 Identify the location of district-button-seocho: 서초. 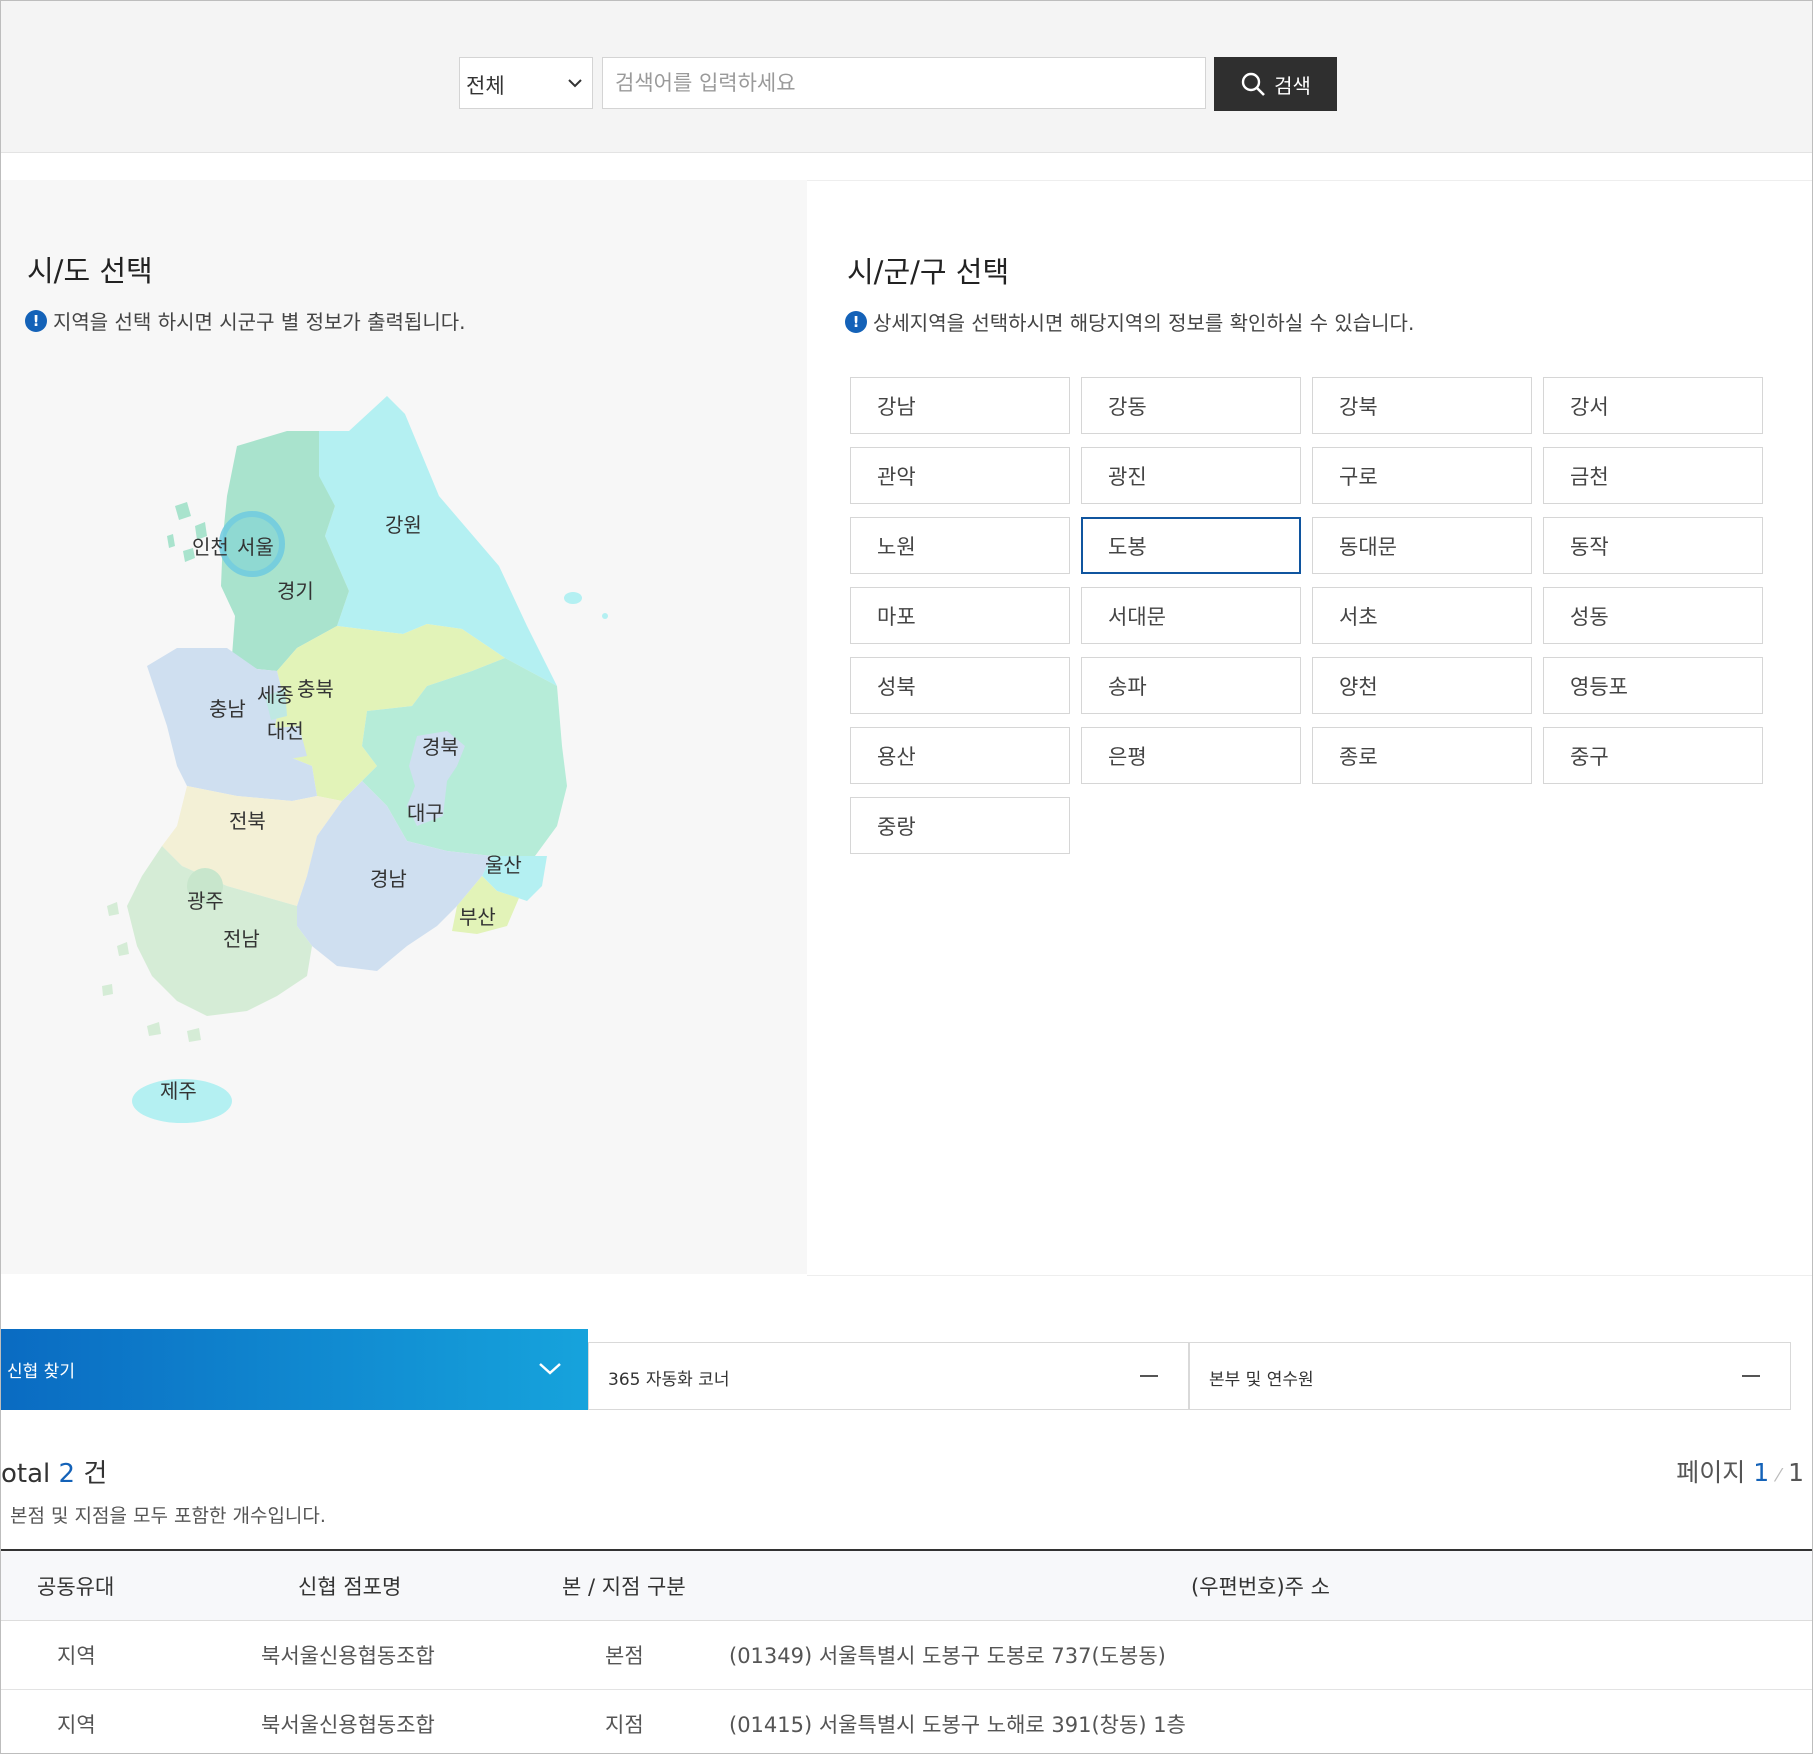
(1422, 615).